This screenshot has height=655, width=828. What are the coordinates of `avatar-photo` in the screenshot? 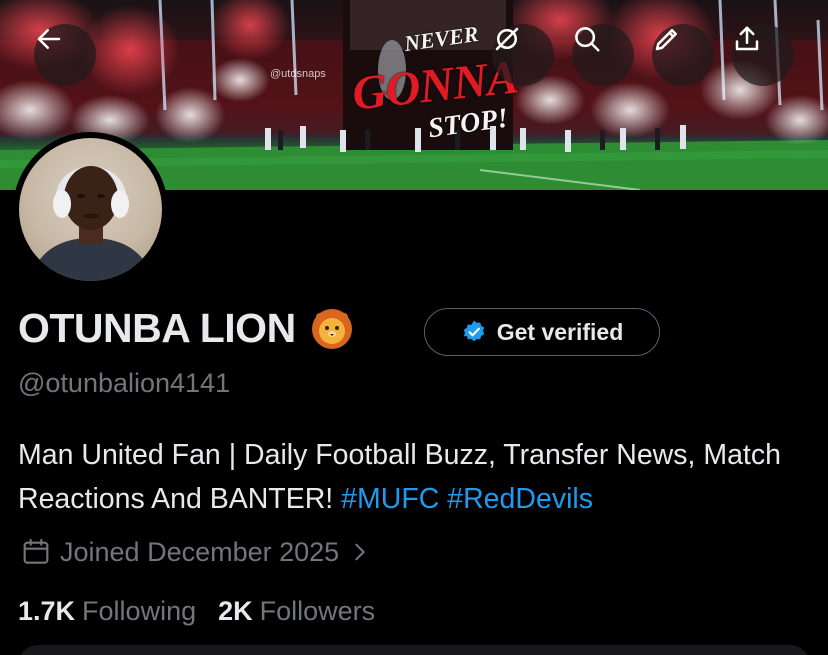 It's located at (90, 209).